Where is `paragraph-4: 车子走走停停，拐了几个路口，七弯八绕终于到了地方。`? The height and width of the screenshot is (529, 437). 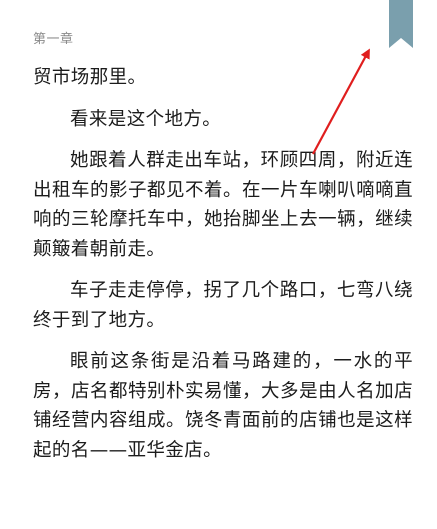
paragraph-4: 车子走走停停，拐了几个路口，七弯八绕终于到了地方。 is located at coordinates (223, 305).